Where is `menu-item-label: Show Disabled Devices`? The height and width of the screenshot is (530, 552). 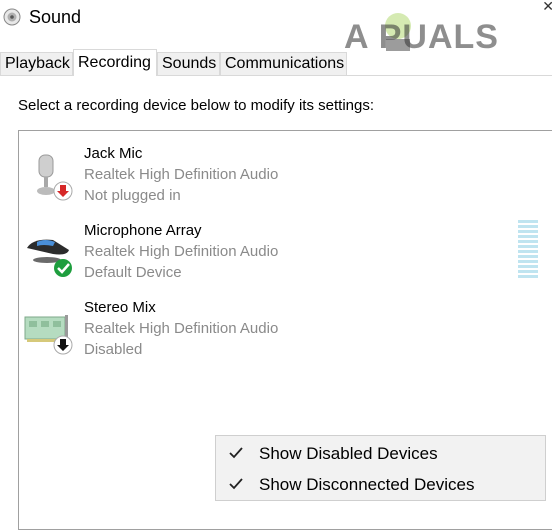 menu-item-label: Show Disabled Devices is located at coordinates (348, 453).